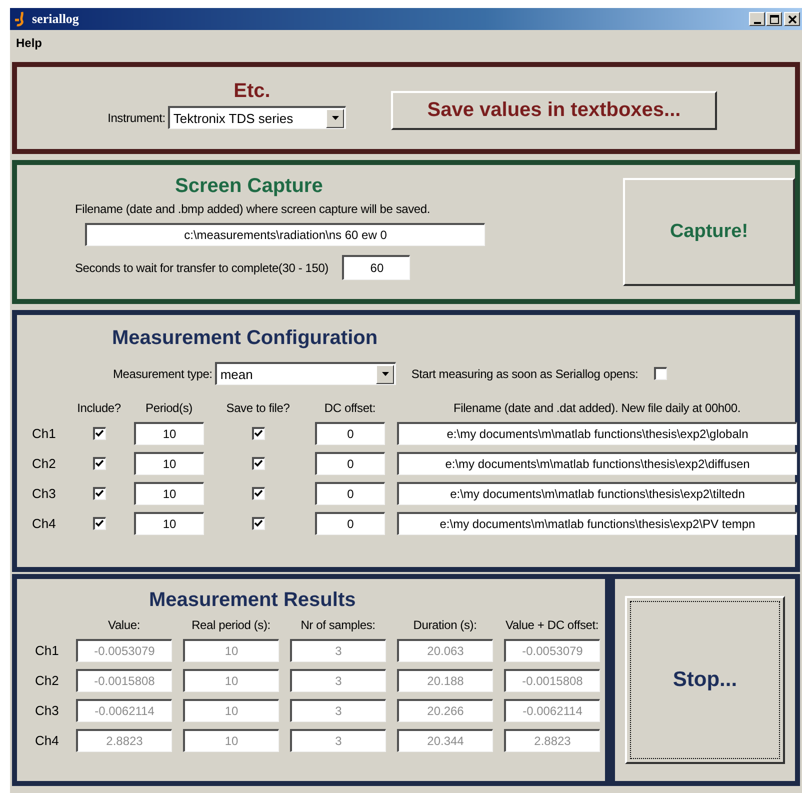 The image size is (802, 793). What do you see at coordinates (709, 232) in the screenshot?
I see `capture-button: Capture!` at bounding box center [709, 232].